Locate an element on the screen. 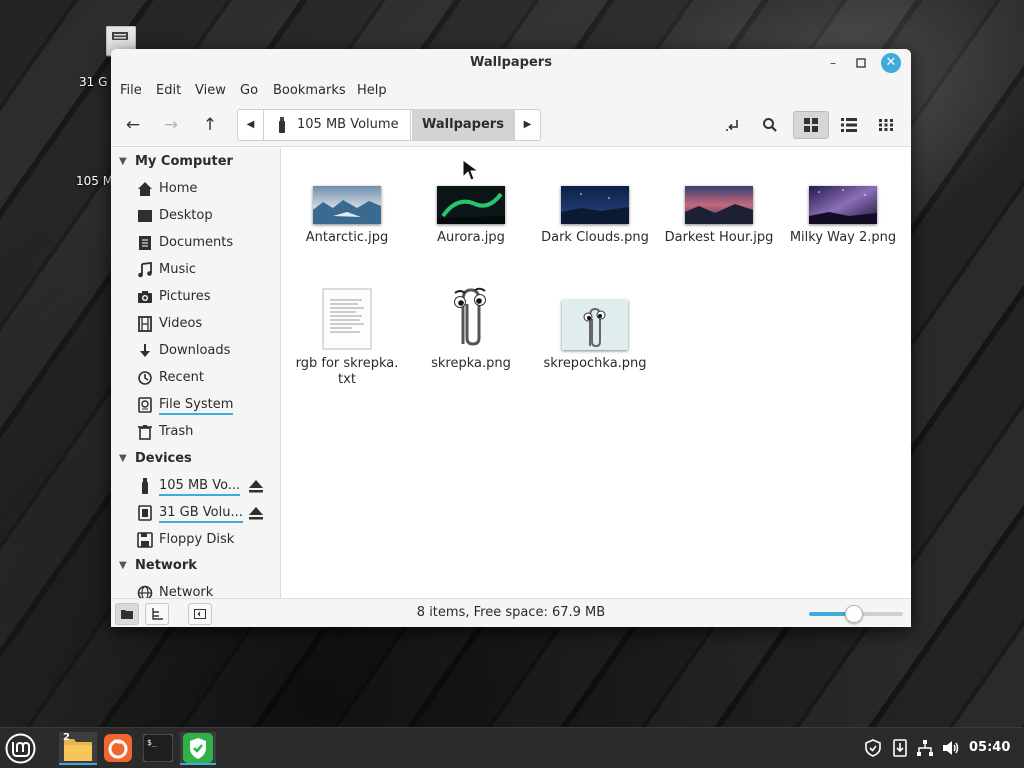 This screenshot has width=1024, height=768. pathbar-scroll-right-button: ▶ is located at coordinates (527, 125).